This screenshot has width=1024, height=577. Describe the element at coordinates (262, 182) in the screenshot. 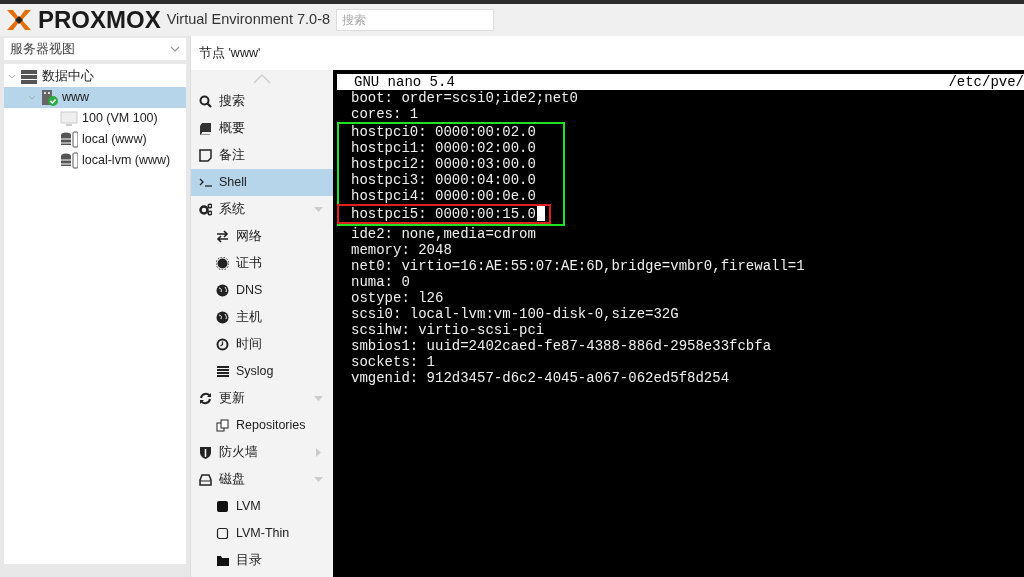

I see `nav-item: Shell` at that location.